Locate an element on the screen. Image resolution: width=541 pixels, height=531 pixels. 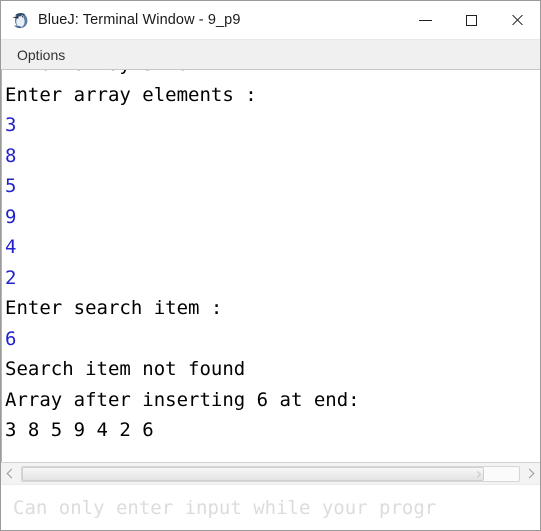
bluej-penguin-icon is located at coordinates (20, 20).